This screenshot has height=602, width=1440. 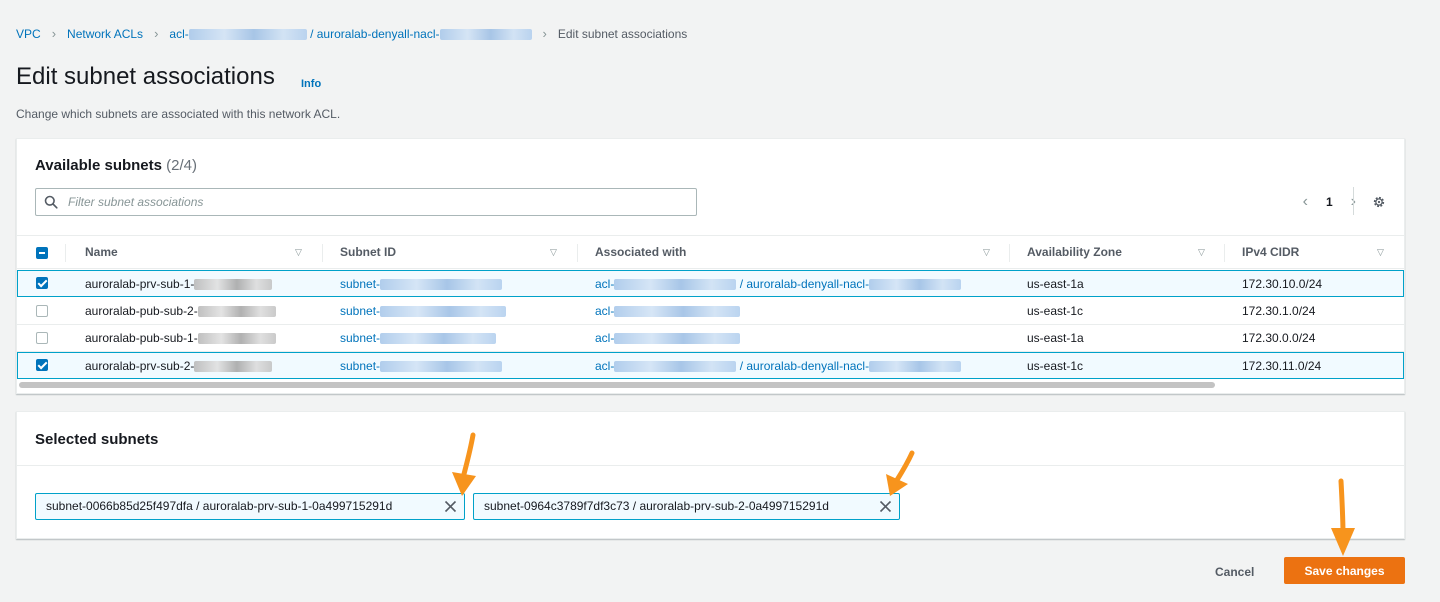 I want to click on column-header-subnet-id: Subnet ID ▽, so click(x=451, y=252).